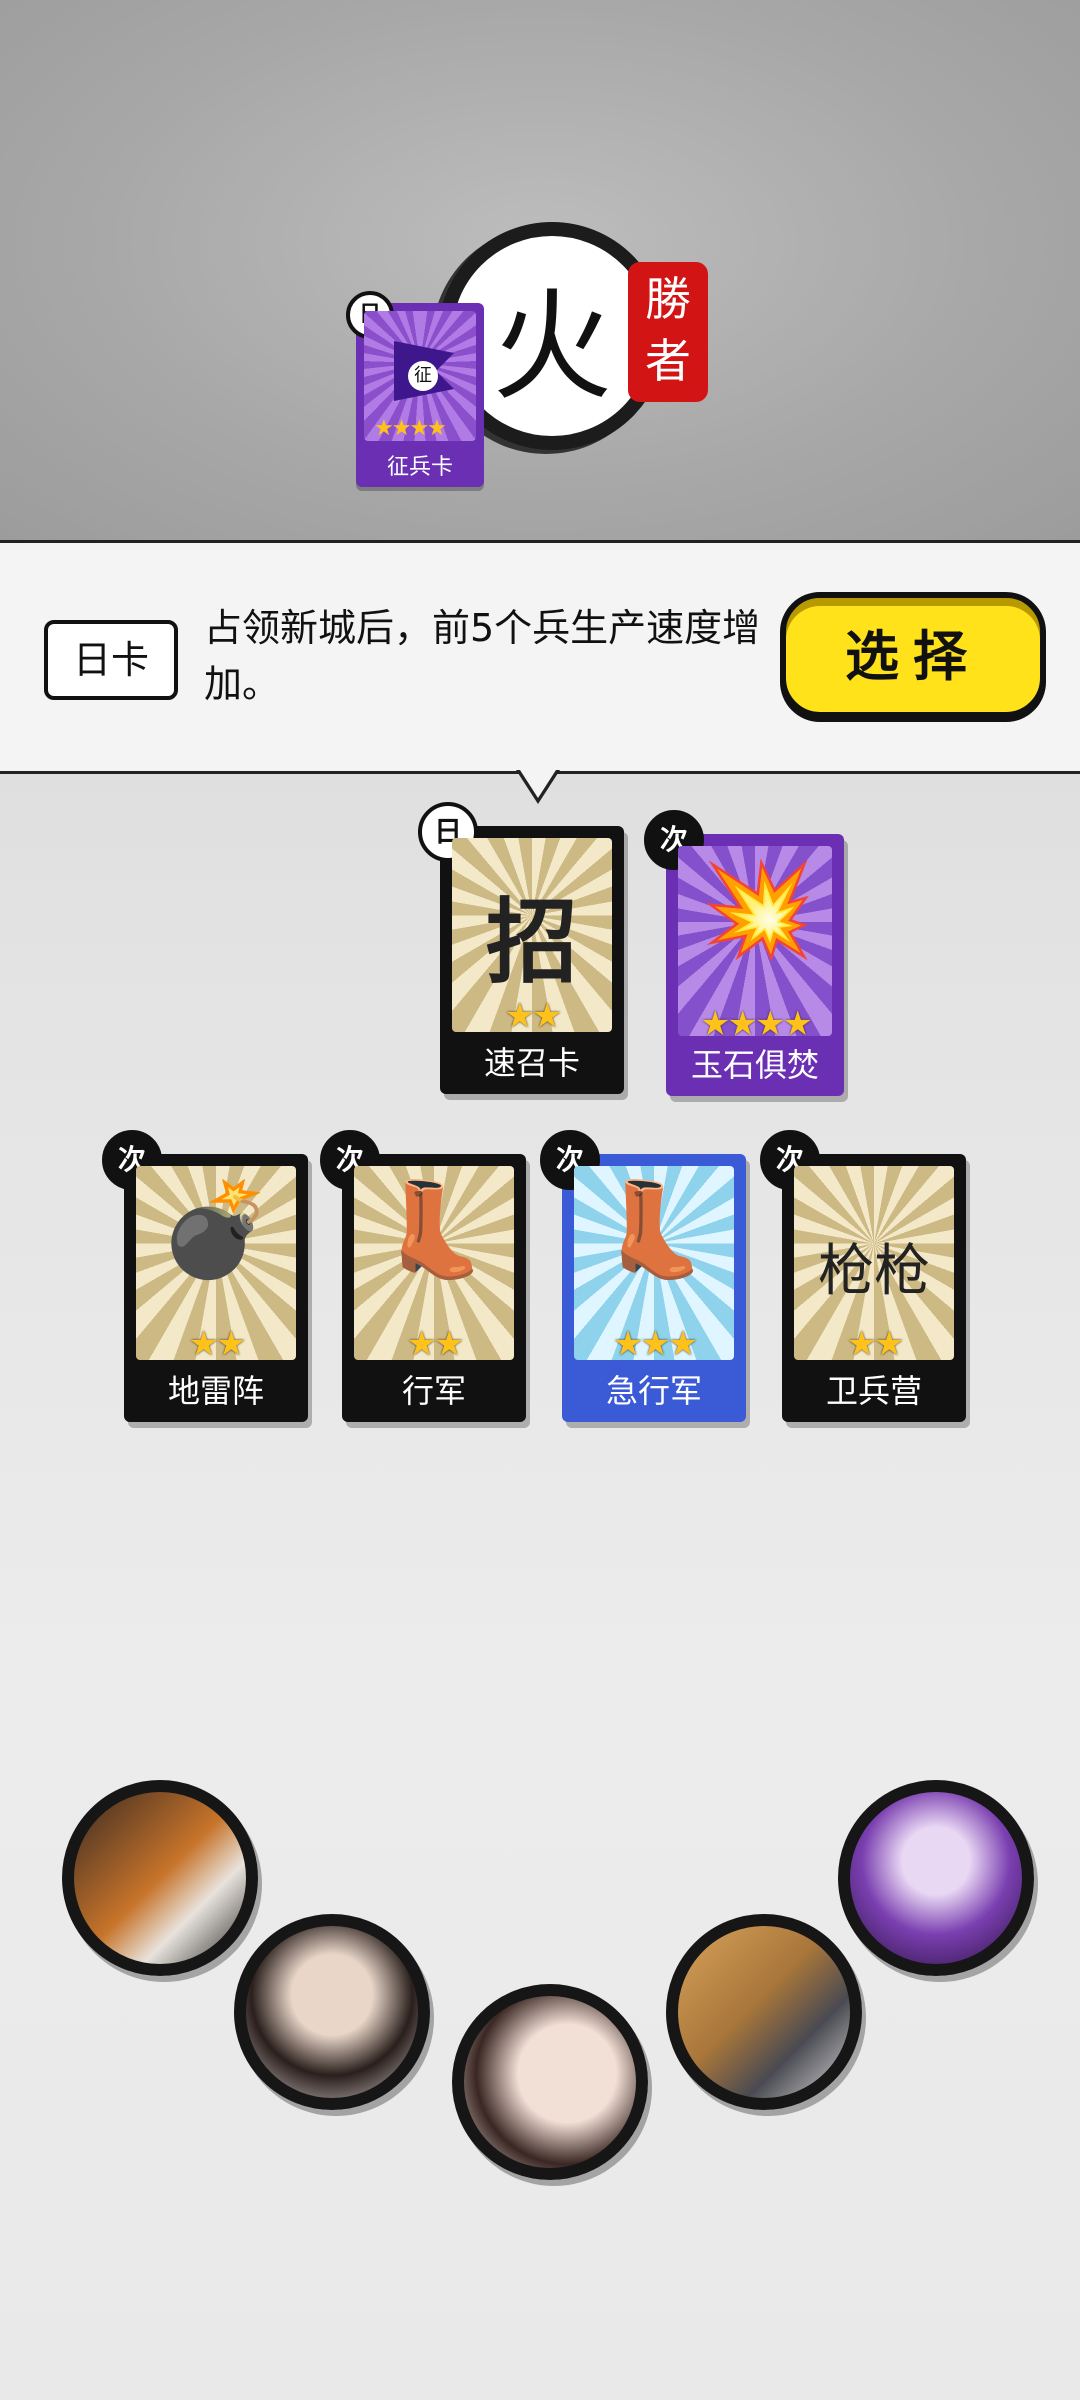 Image resolution: width=1080 pixels, height=2400 pixels. I want to click on spear-icon: 枪枪, so click(874, 1271).